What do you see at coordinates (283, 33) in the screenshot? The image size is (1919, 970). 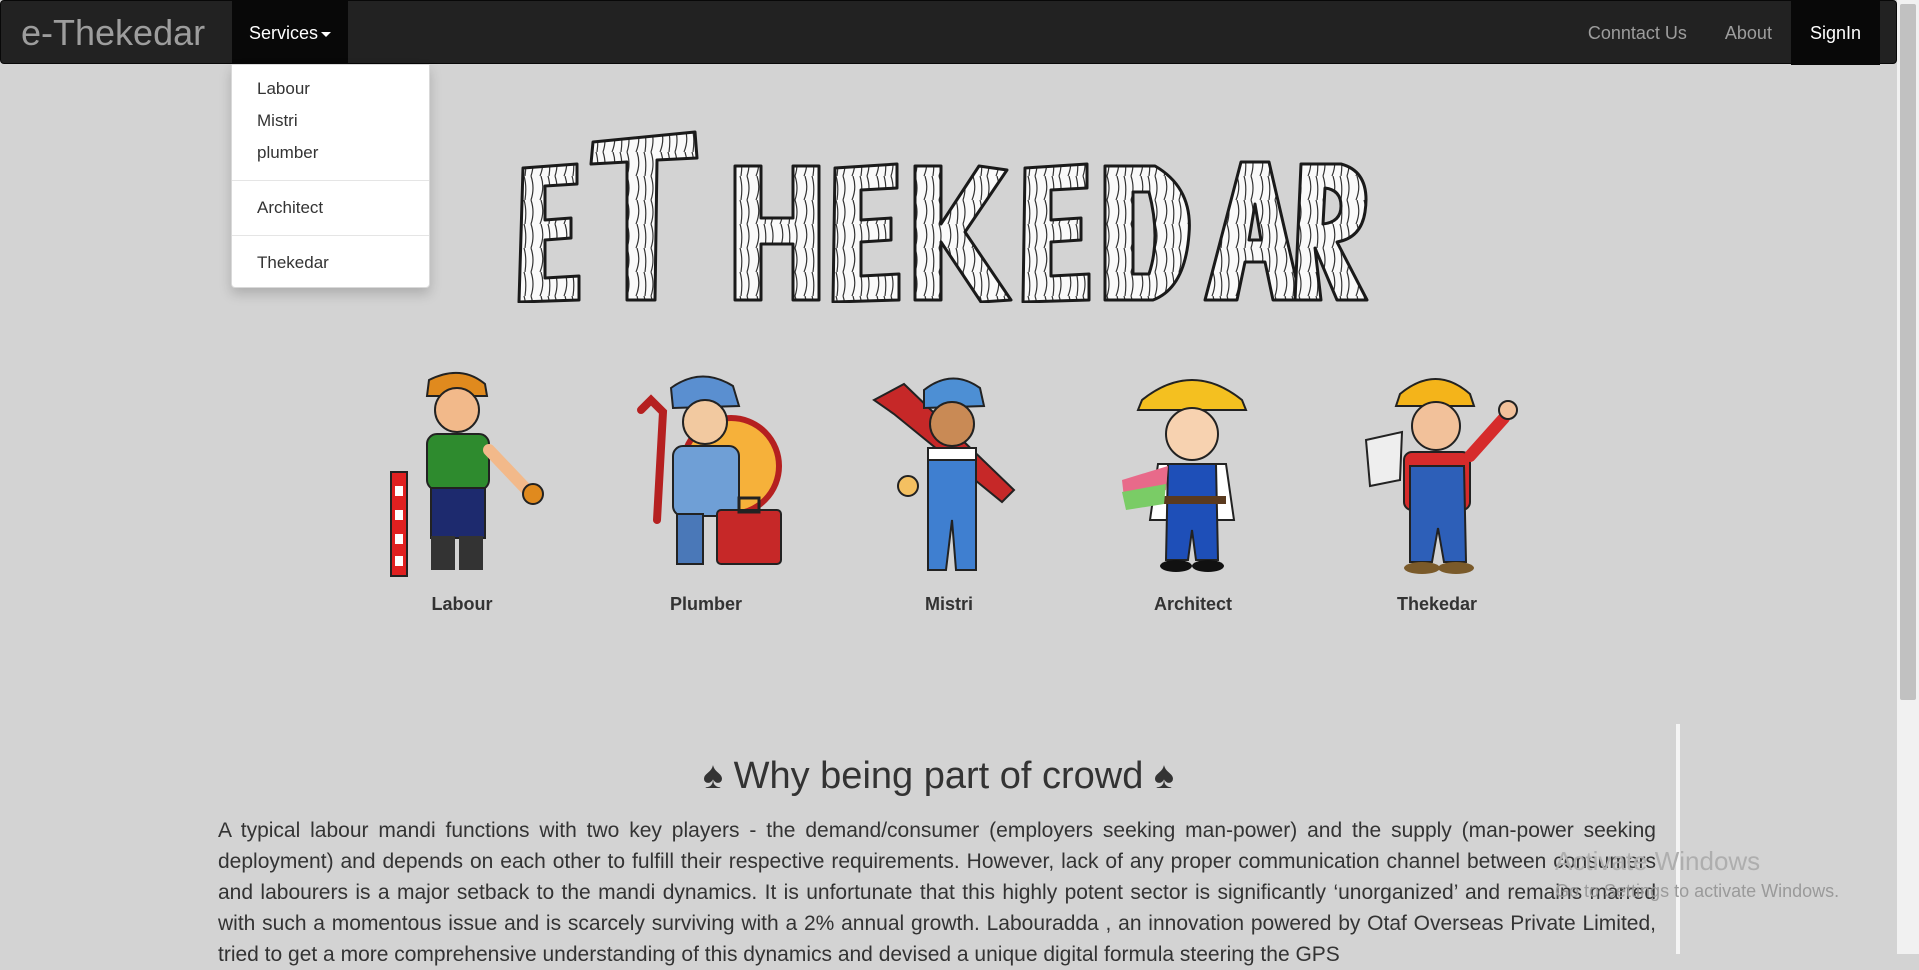 I see `services-label: Services` at bounding box center [283, 33].